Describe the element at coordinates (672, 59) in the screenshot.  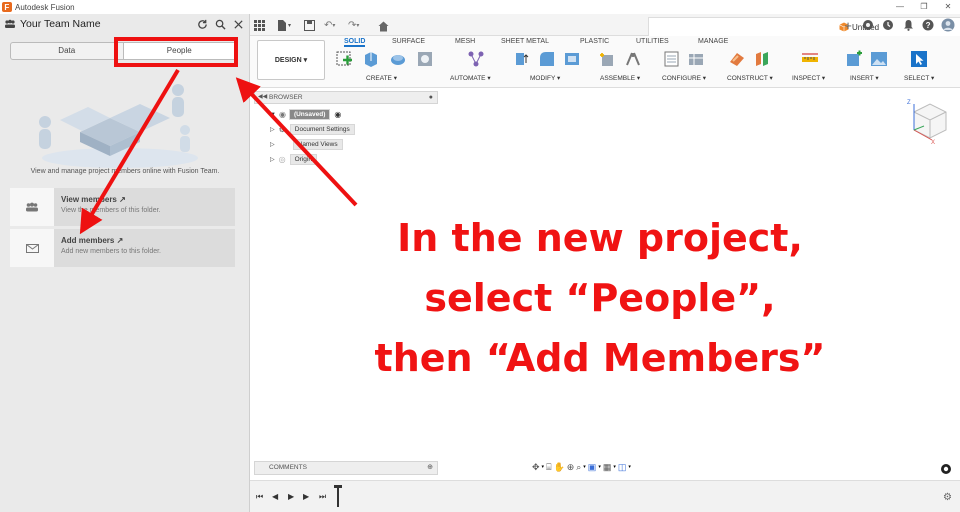
I see `configure-icon` at that location.